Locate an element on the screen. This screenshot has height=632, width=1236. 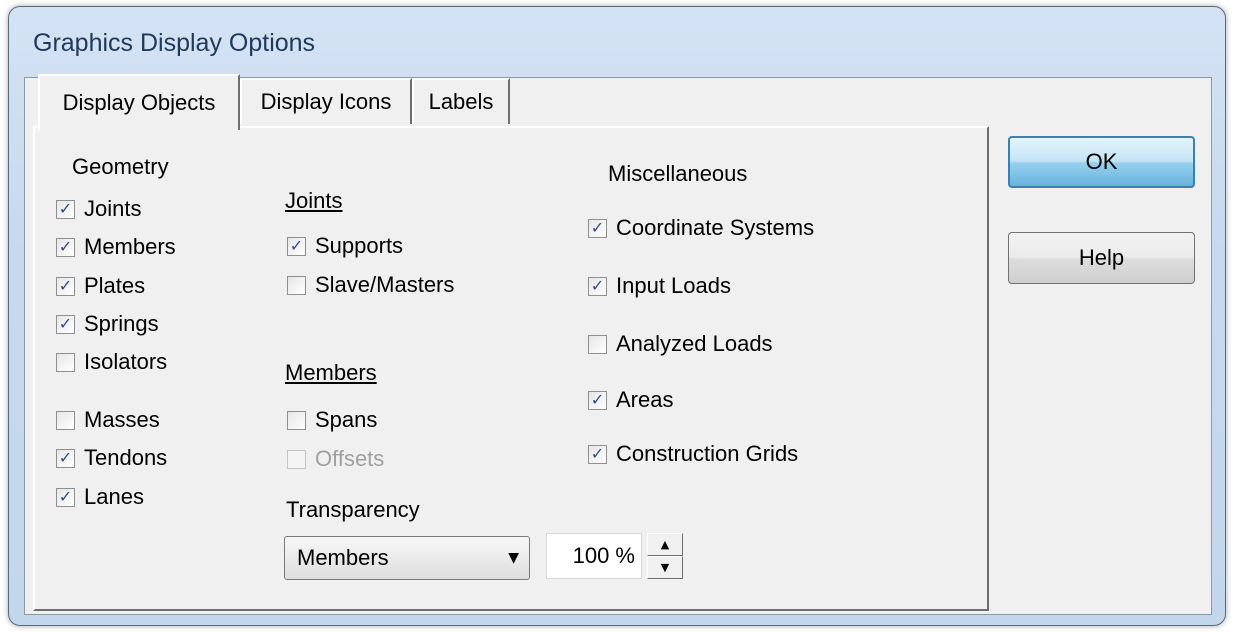
arrow-up-icon: ▲ is located at coordinates (665, 544).